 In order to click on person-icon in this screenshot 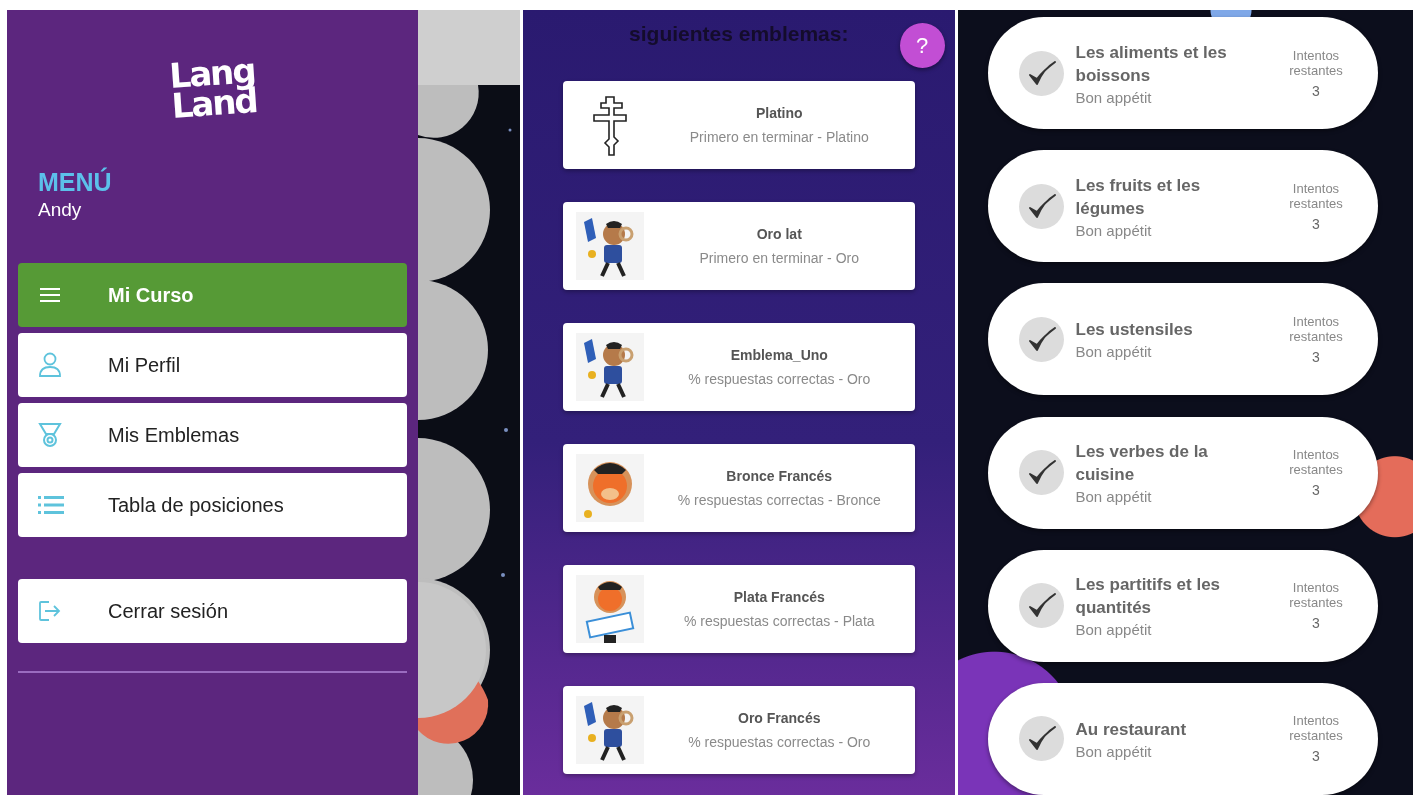, I will do `click(50, 365)`.